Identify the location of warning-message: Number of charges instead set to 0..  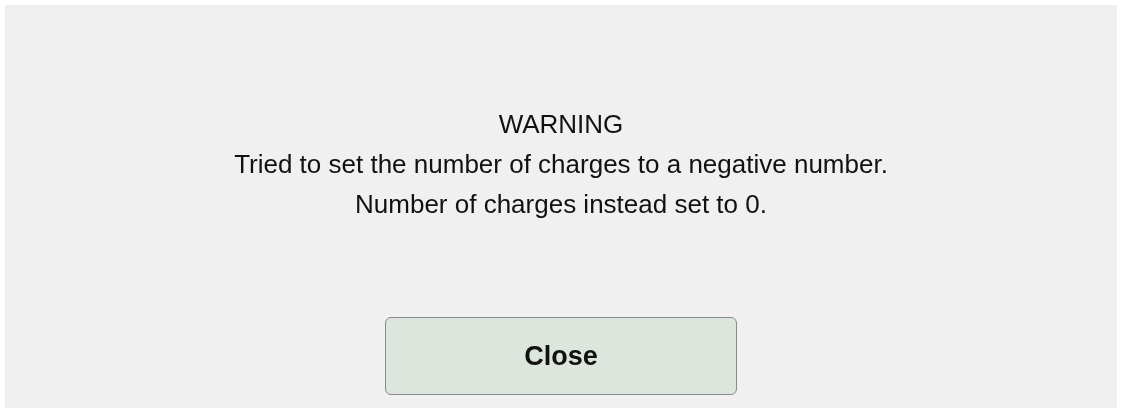
(561, 204).